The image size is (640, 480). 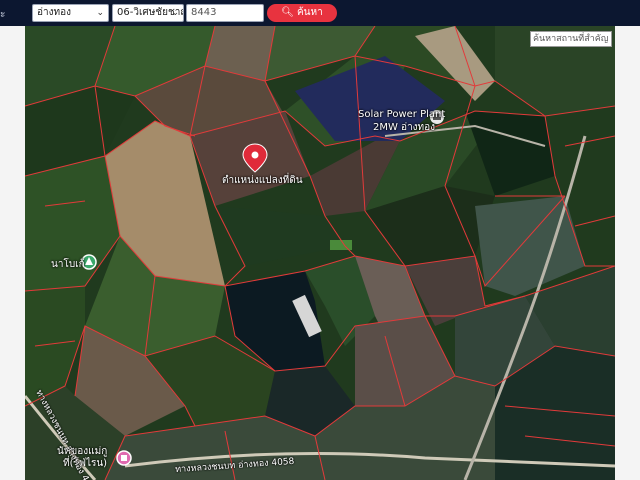 I want to click on place-search-placeholder: ค้นหาสถานที่สำคัญ, so click(x=571, y=39).